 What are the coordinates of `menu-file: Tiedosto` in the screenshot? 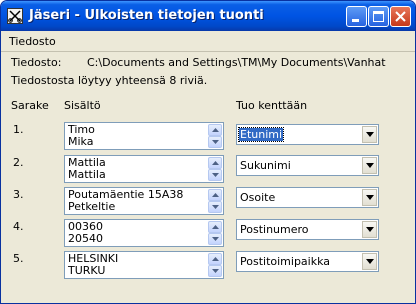 It's located at (32, 41).